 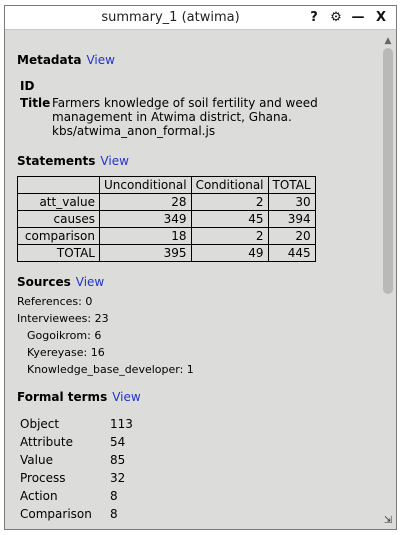 I want to click on term-count: 32, so click(x=118, y=478).